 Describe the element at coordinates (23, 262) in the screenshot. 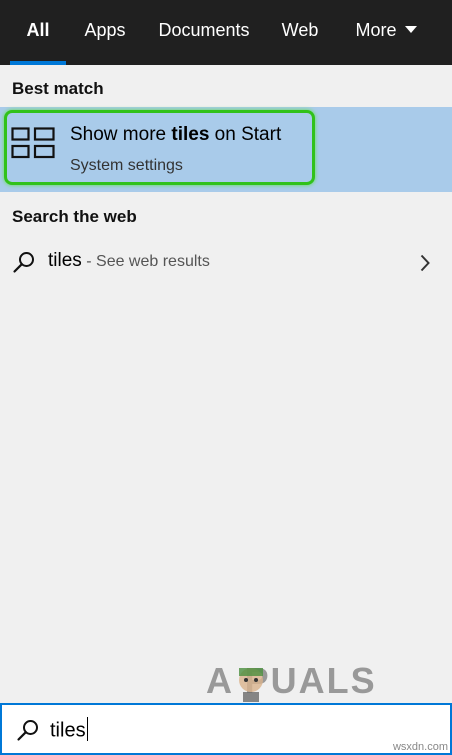

I see `search-icon` at that location.